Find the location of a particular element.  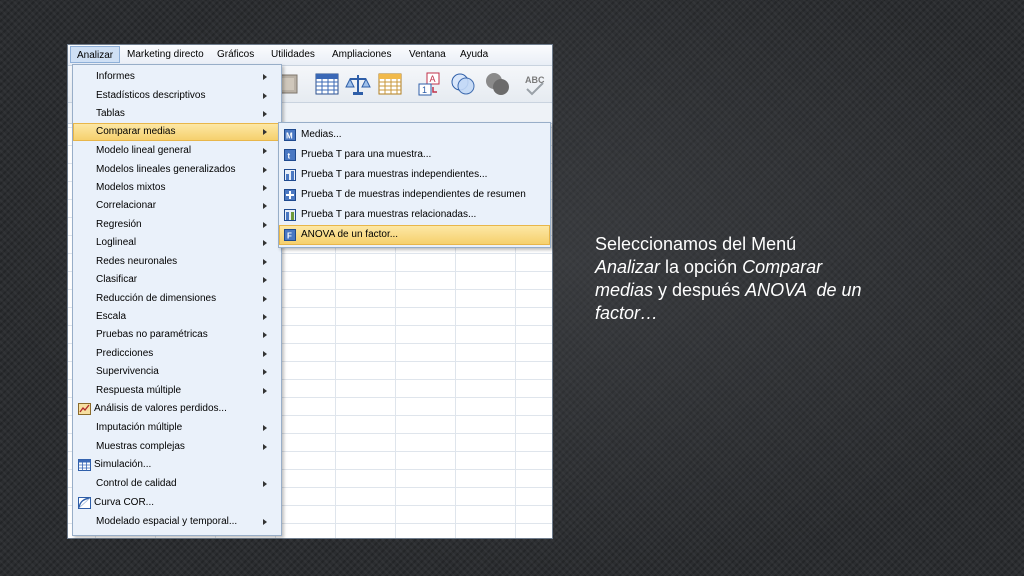

menu-item-modelo-lineal-general: Modelo lineal general is located at coordinates (177, 151).